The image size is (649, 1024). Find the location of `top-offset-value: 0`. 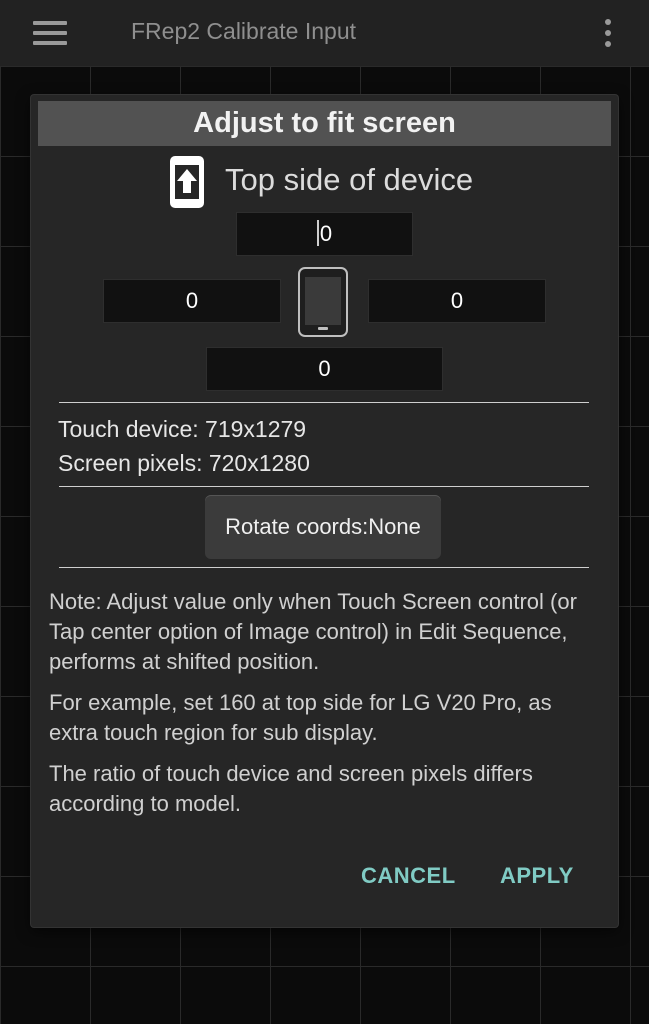

top-offset-value: 0 is located at coordinates (326, 233).